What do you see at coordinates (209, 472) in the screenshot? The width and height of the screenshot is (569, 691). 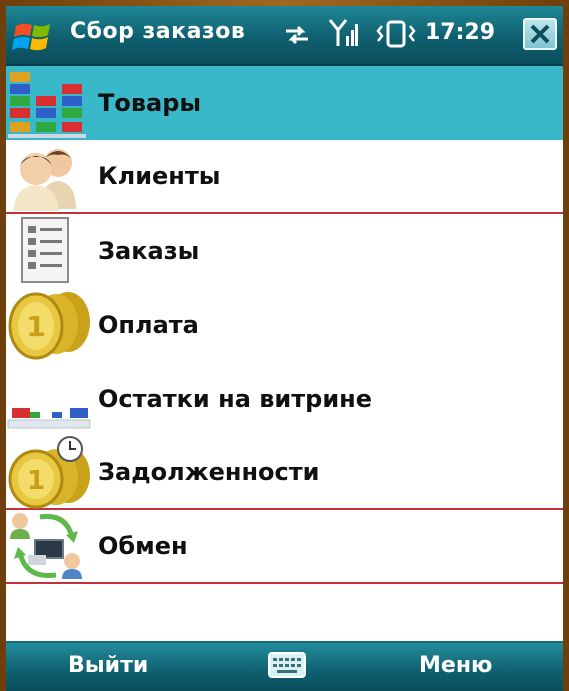 I see `menu-item-label: Задолженности` at bounding box center [209, 472].